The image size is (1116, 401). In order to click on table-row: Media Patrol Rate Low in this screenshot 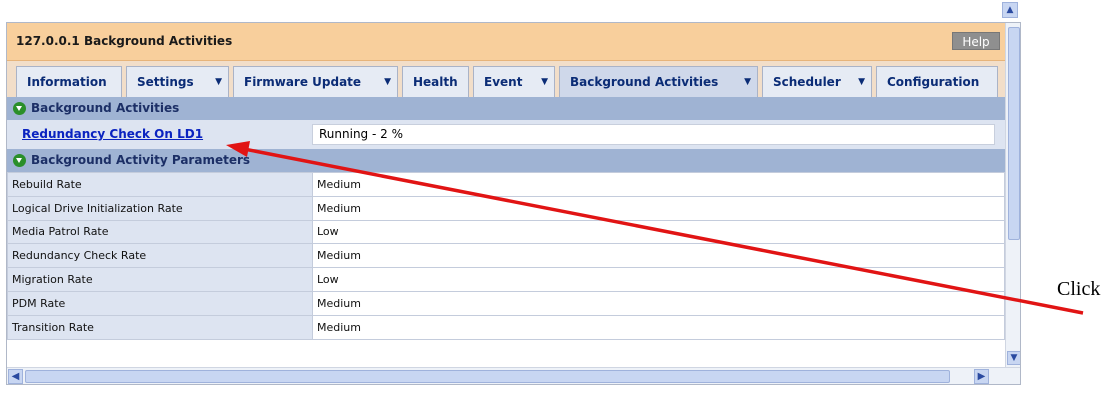, I will do `click(506, 232)`.